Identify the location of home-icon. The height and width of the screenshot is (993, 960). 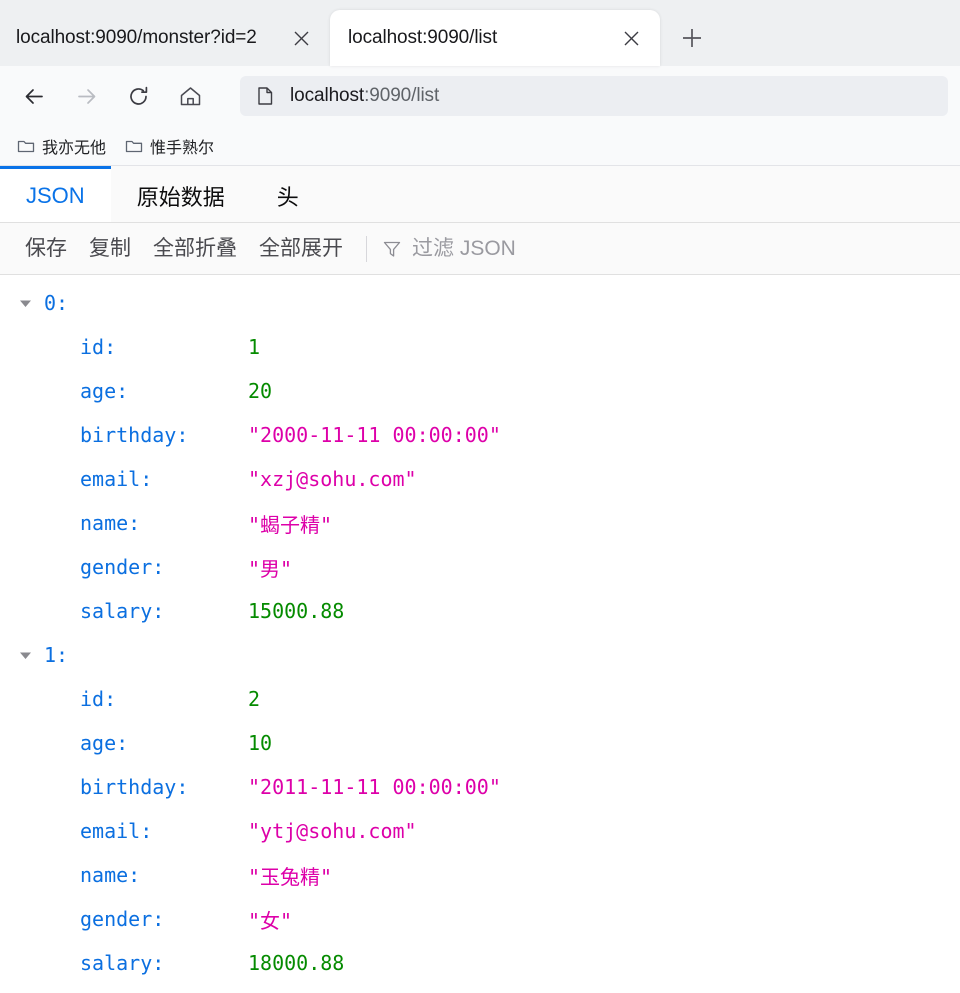
(190, 96).